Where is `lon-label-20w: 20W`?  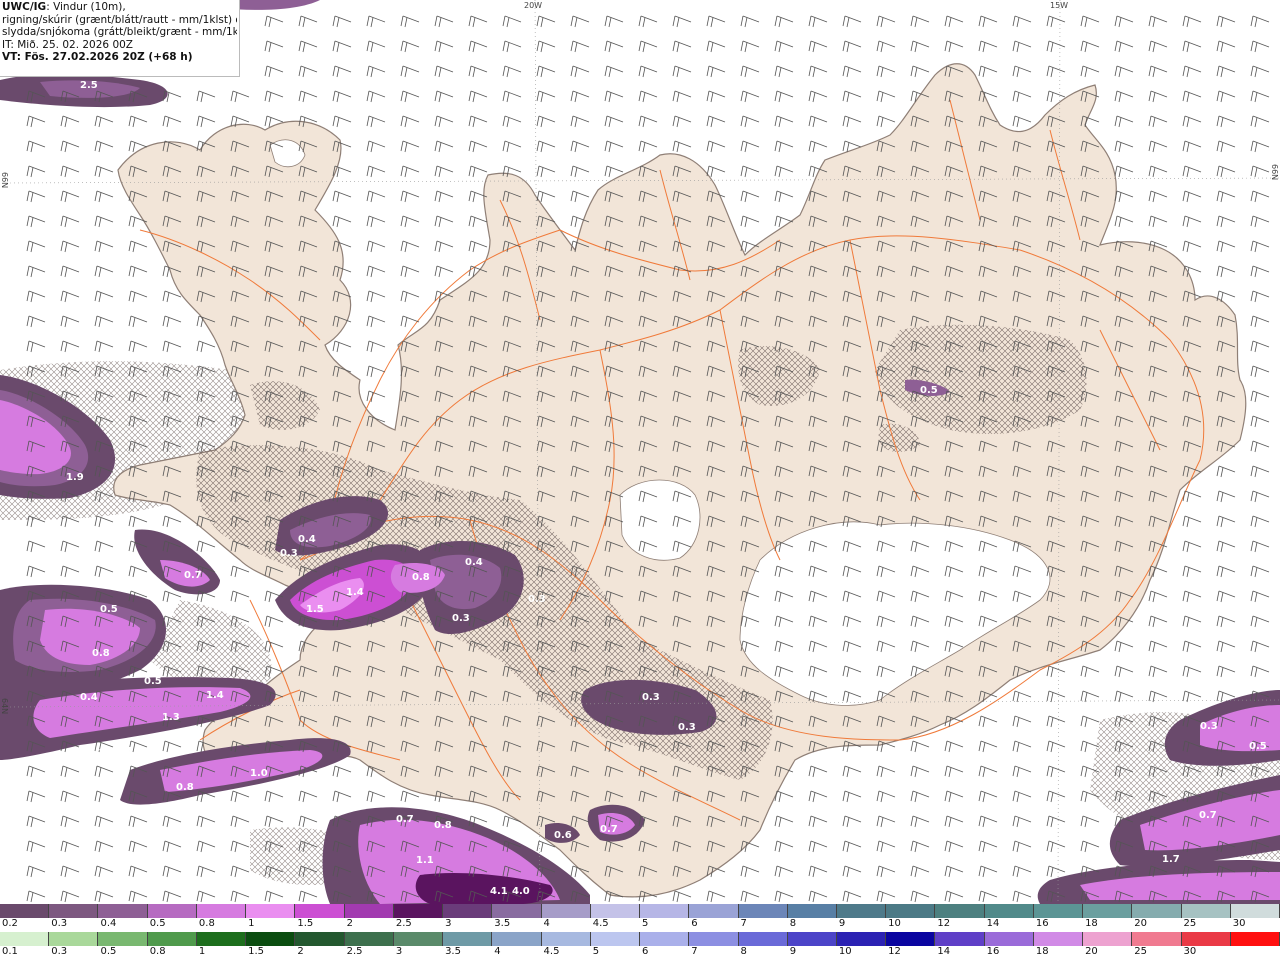
lon-label-20w: 20W is located at coordinates (533, 5).